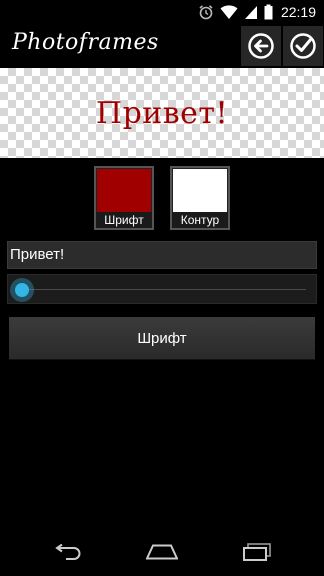 The image size is (324, 576). I want to click on home-icon, so click(162, 552).